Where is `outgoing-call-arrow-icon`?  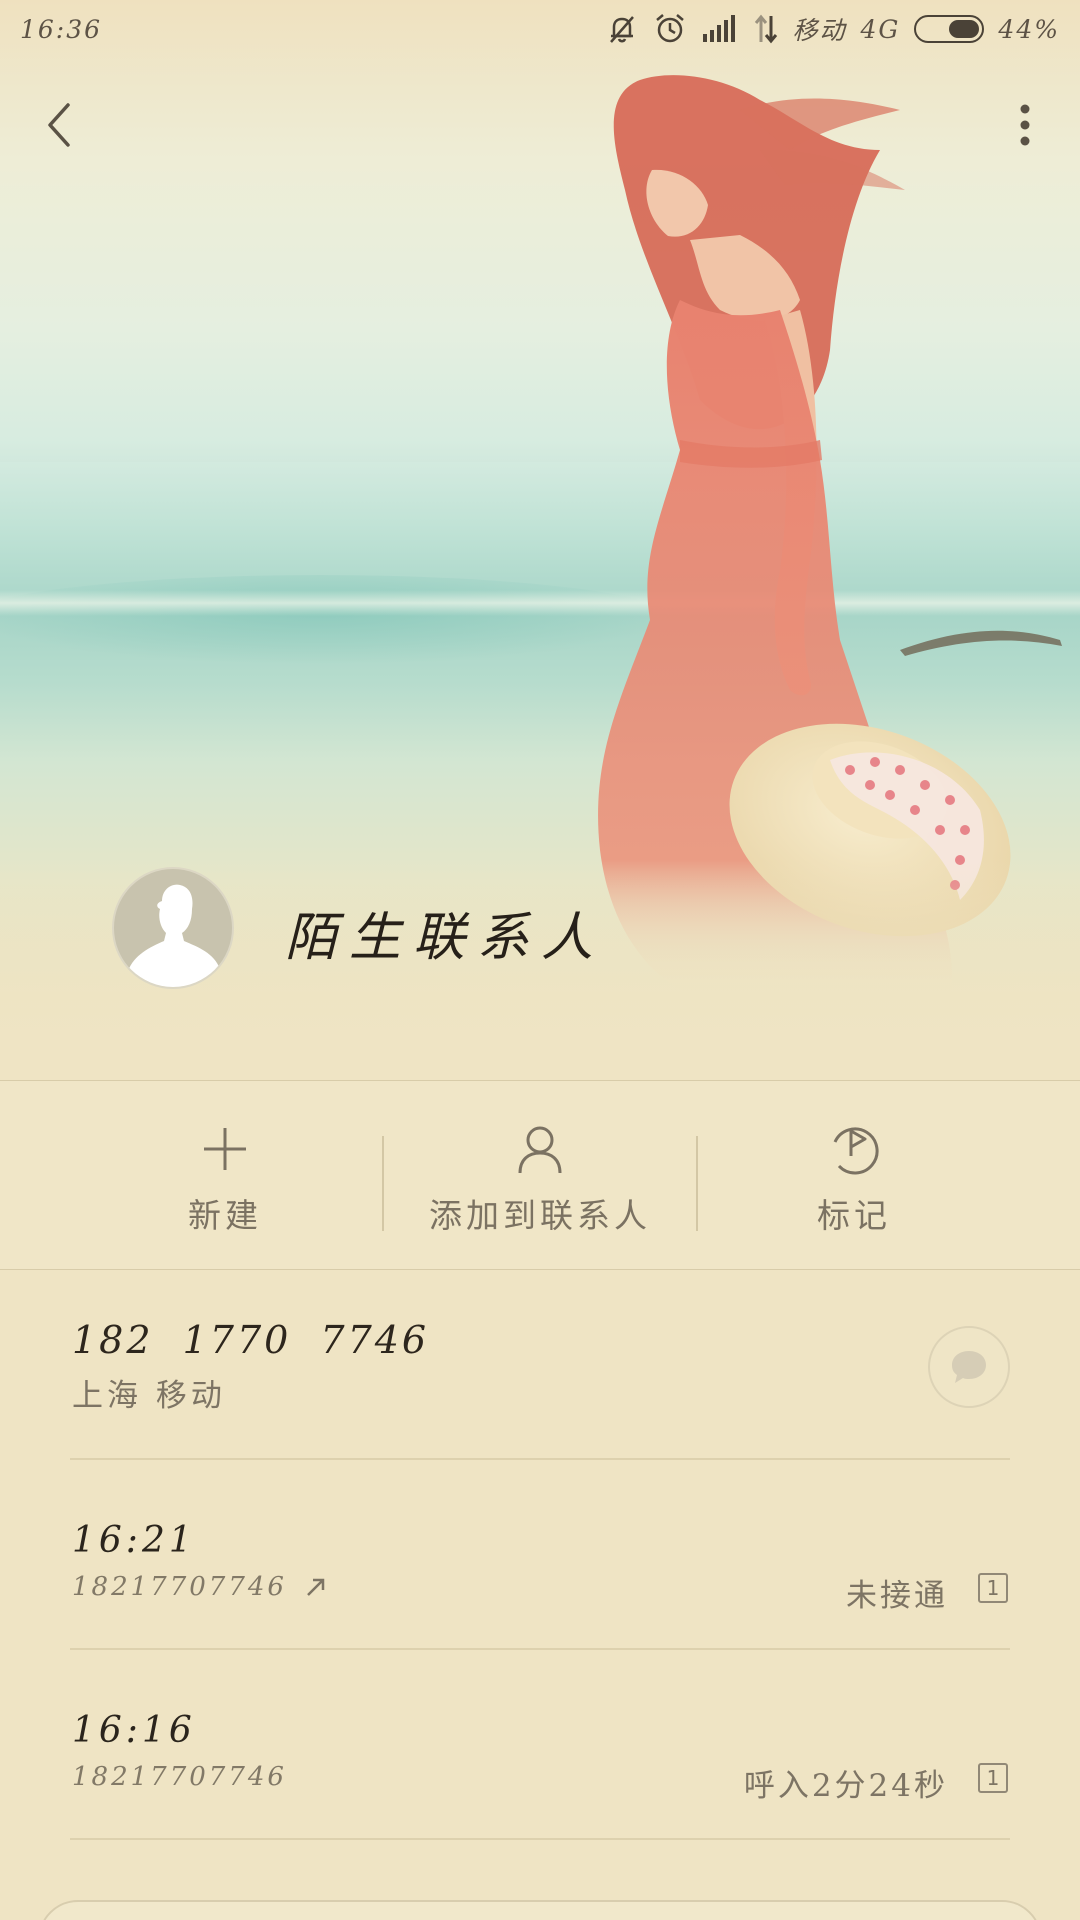
outgoing-call-arrow-icon is located at coordinates (316, 1587).